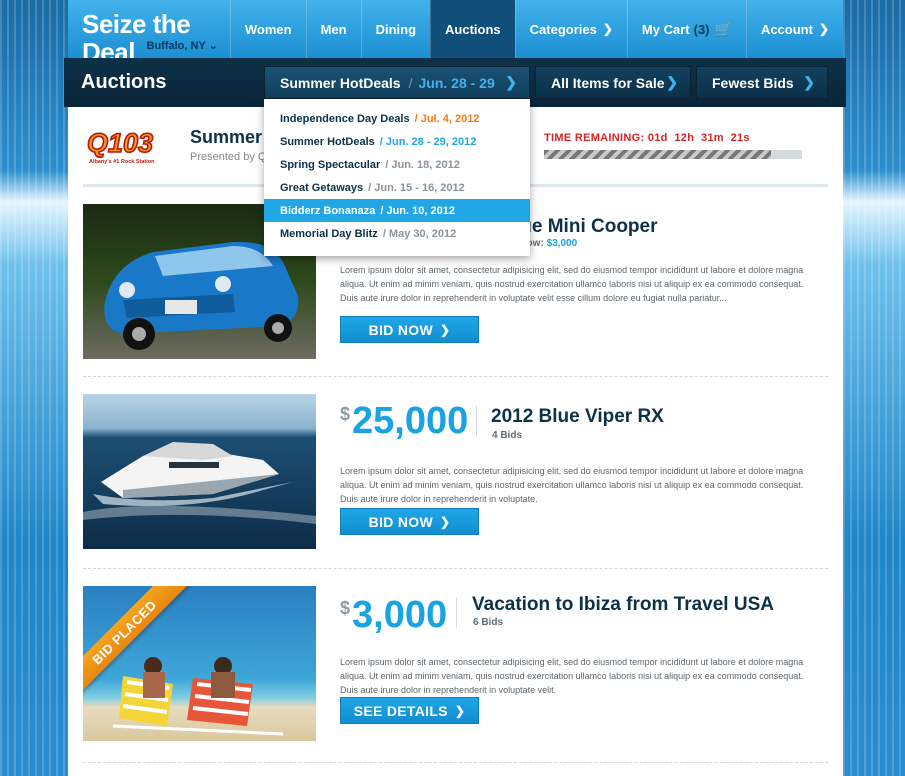 The image size is (905, 776). I want to click on current-price: $25,000, so click(404, 421).